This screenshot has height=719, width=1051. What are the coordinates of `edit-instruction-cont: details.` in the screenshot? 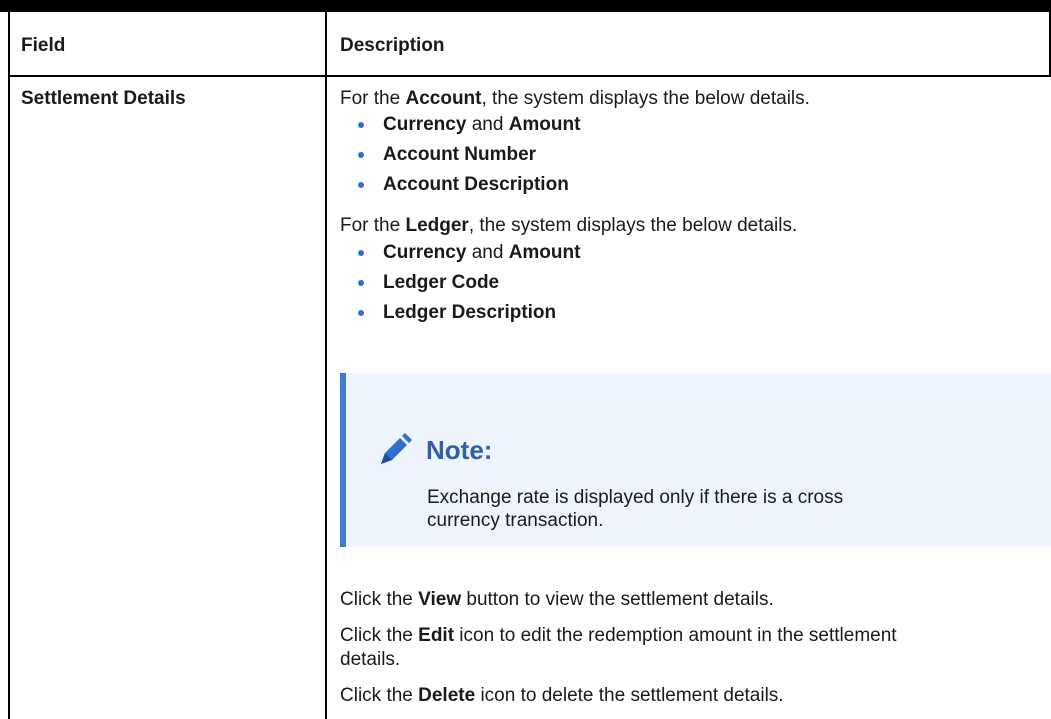 It's located at (370, 659).